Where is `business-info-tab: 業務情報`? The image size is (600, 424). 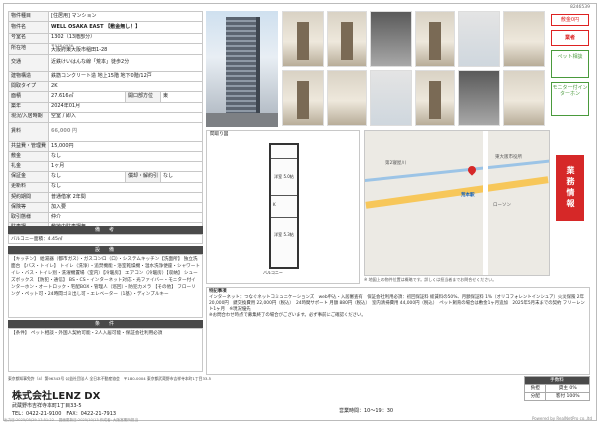
business-info-tab: 業務情報 is located at coordinates (570, 188).